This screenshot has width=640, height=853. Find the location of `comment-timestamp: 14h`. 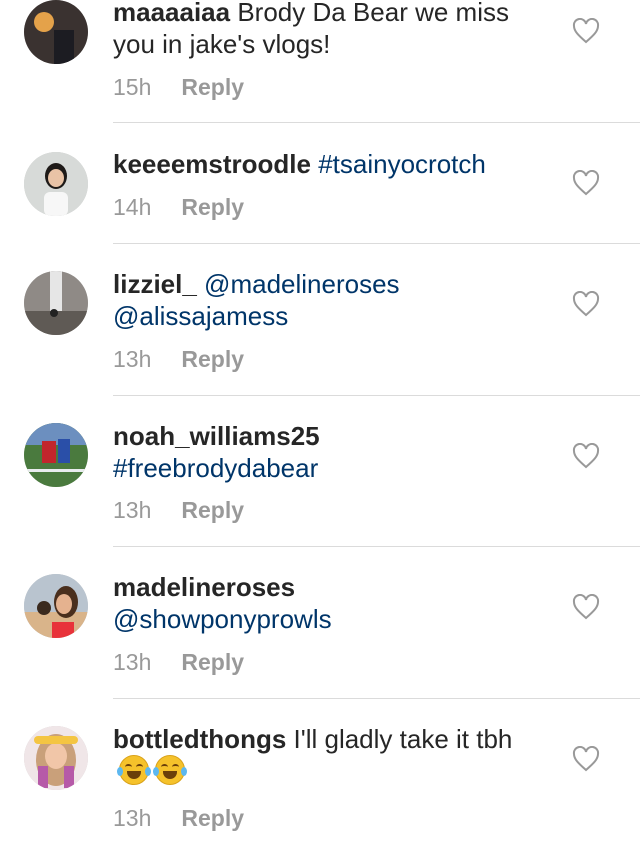

comment-timestamp: 14h is located at coordinates (132, 207).